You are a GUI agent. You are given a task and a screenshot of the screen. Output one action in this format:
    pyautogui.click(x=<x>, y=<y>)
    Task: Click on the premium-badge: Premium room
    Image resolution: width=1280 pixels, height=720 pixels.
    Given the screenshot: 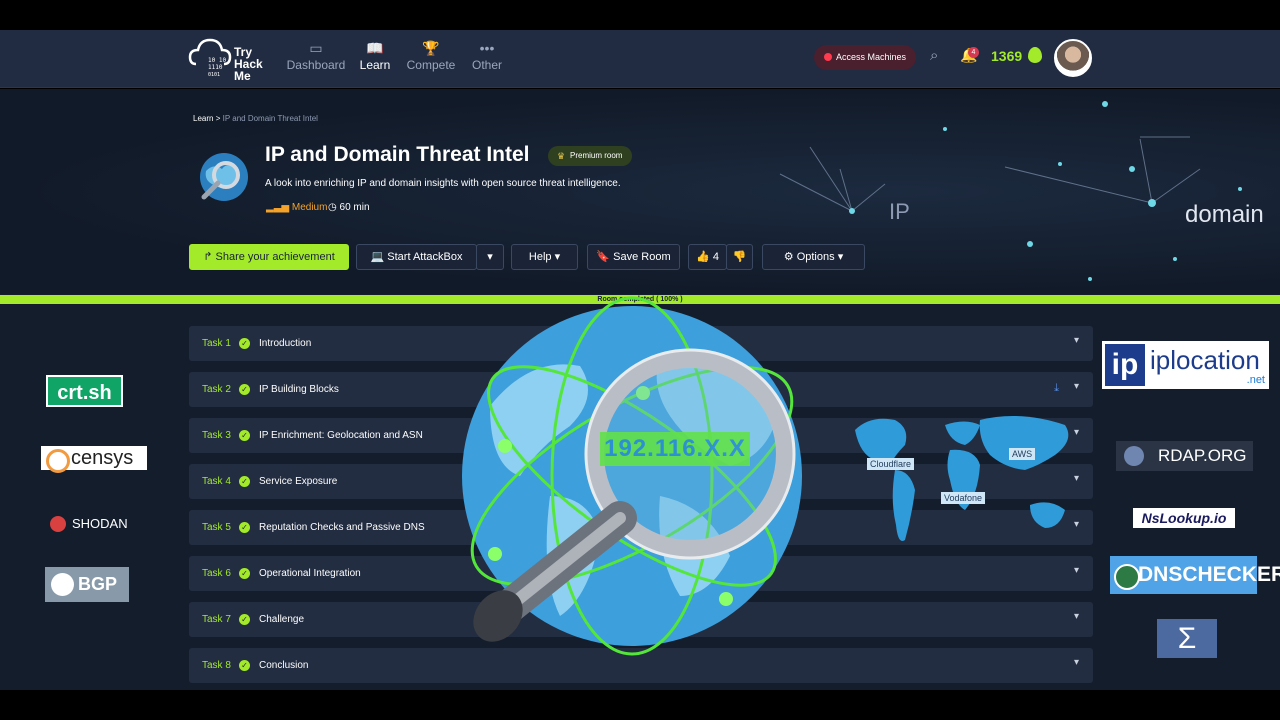 What is the action you would take?
    pyautogui.click(x=590, y=156)
    